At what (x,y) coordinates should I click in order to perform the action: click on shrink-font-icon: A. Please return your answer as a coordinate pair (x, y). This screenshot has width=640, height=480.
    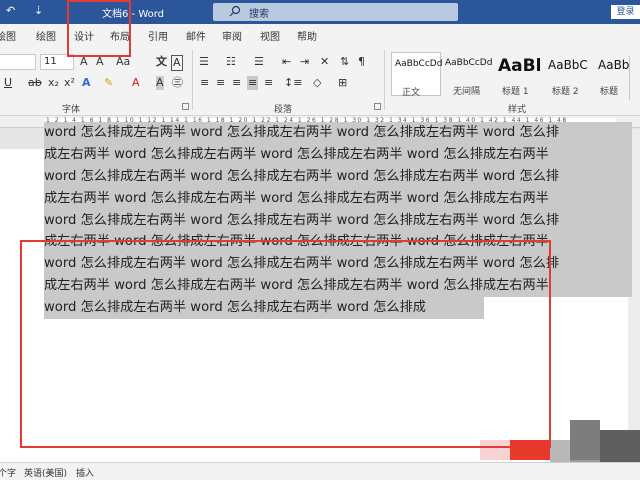
    Looking at the image, I should click on (100, 62).